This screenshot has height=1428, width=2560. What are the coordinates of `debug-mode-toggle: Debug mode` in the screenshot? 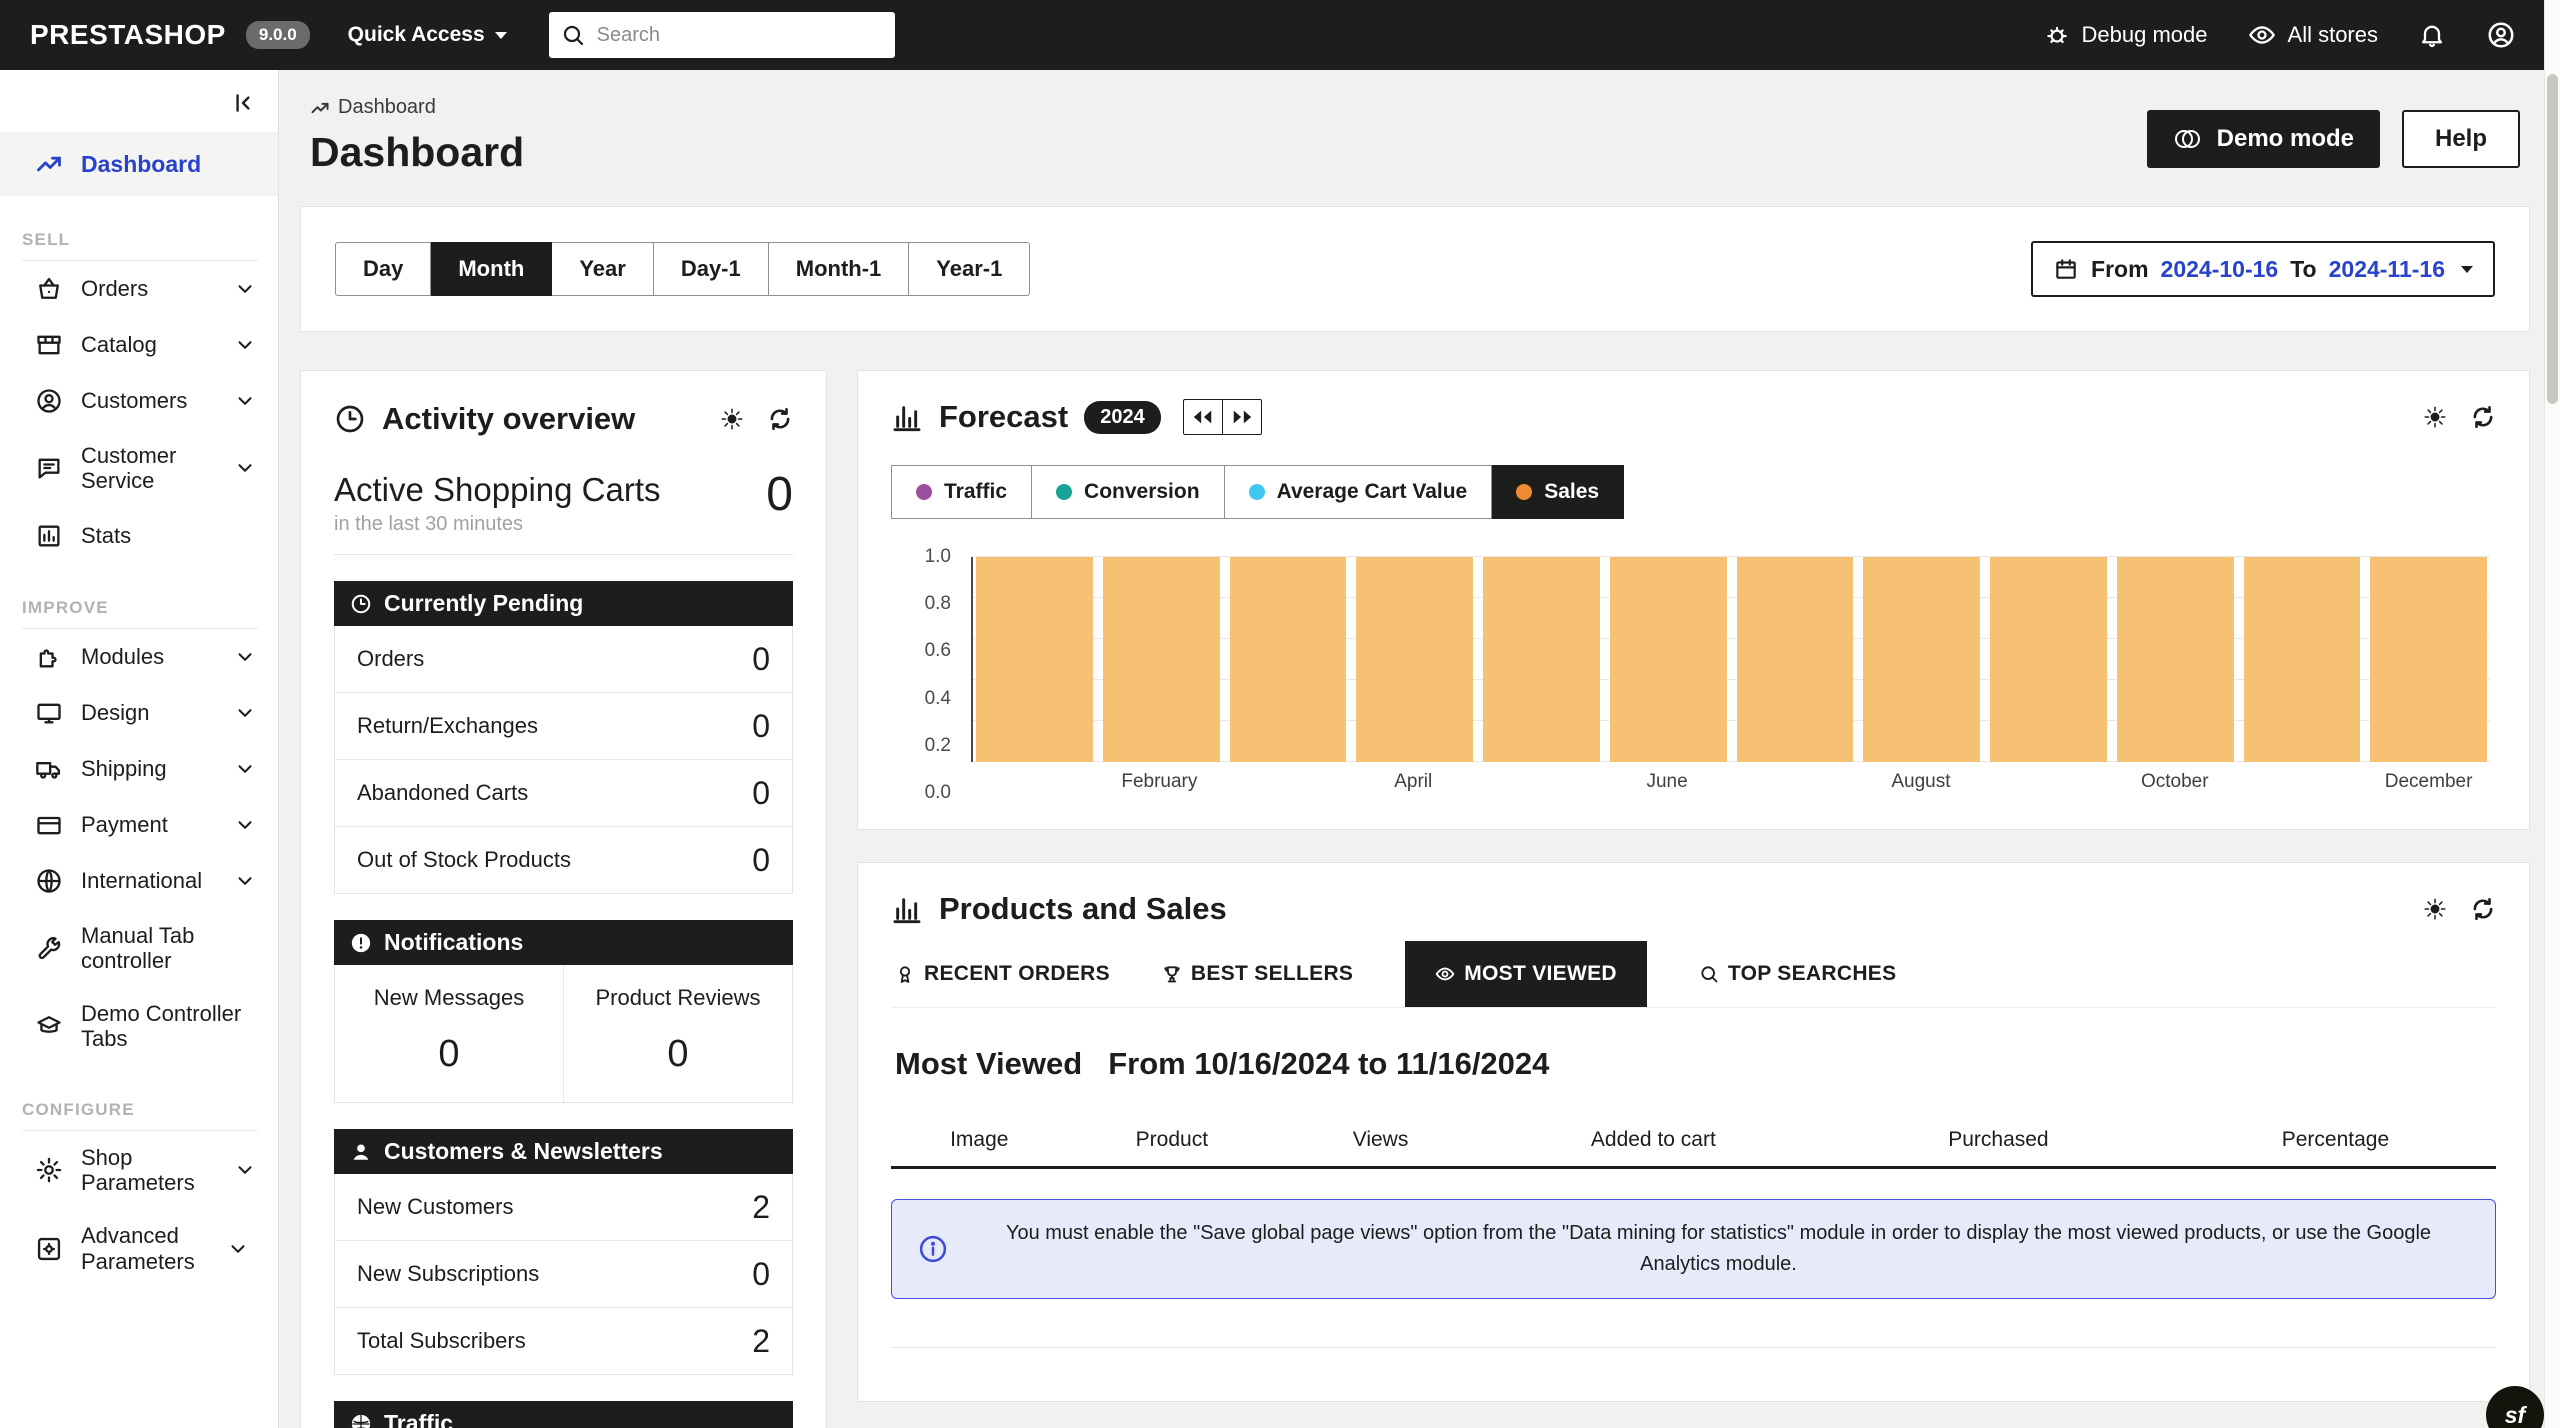 It's located at (2126, 35).